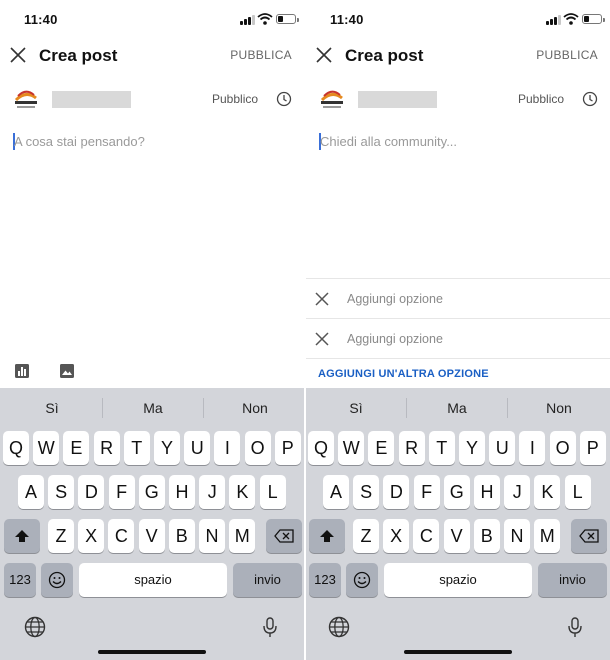 This screenshot has height=660, width=610. What do you see at coordinates (403, 374) in the screenshot?
I see `add-option-button: AGGIUNGI UN'ALTRA OPZIONE` at bounding box center [403, 374].